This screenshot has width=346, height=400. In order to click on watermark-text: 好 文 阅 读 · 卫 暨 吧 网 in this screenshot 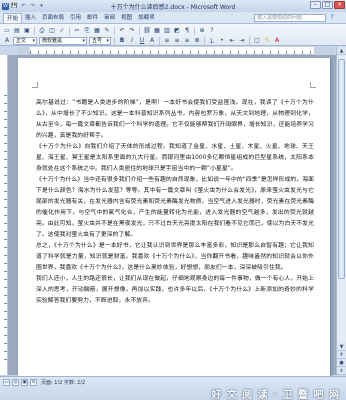, I will do `click(275, 395)`.